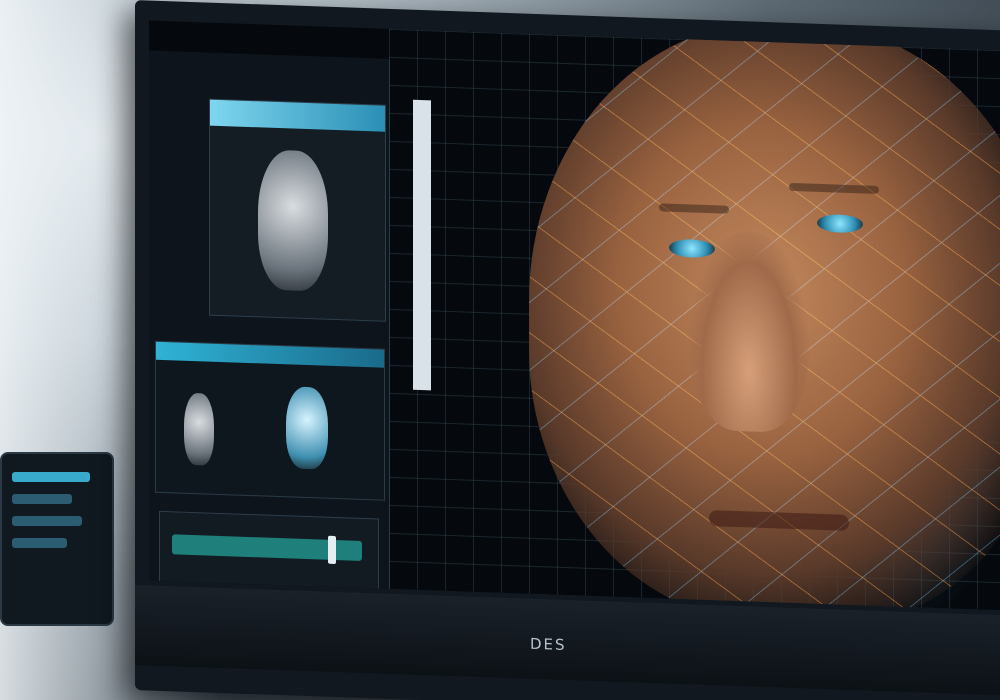  I want to click on head-model-preview, so click(293, 220).